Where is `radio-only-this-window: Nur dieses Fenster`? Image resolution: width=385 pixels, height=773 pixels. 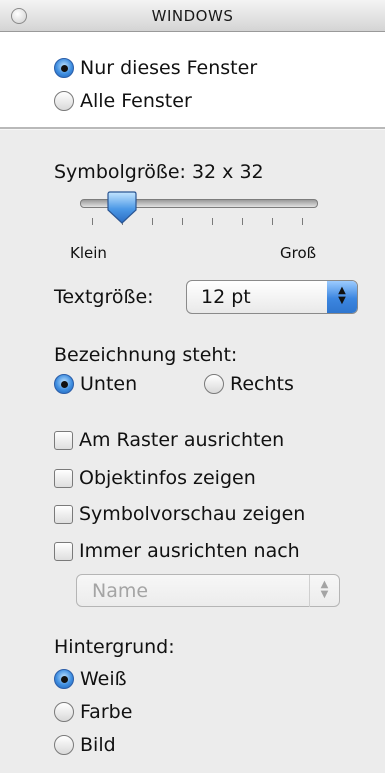
radio-only-this-window: Nur dieses Fenster is located at coordinates (155, 68).